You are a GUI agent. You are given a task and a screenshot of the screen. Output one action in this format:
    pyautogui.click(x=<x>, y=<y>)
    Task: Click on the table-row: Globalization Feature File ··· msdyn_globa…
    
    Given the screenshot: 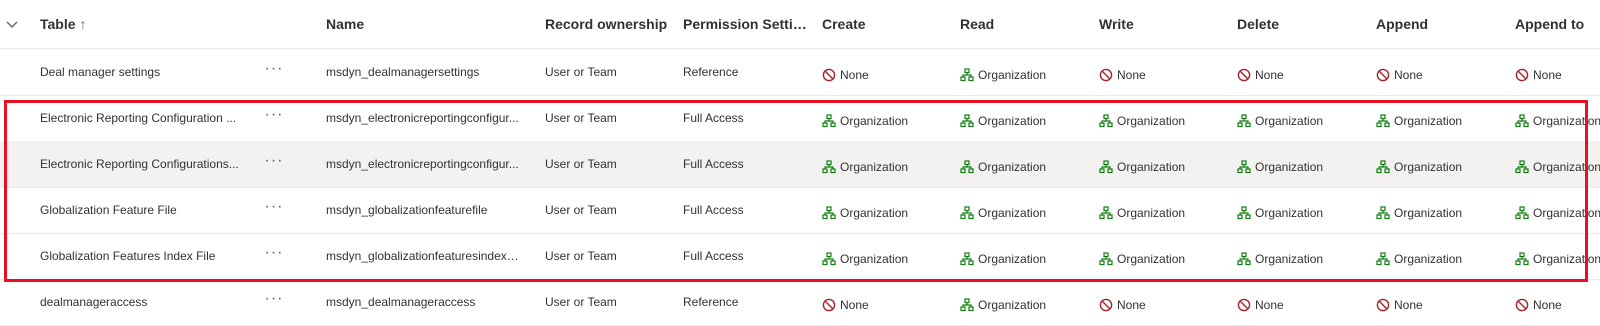 What is the action you would take?
    pyautogui.click(x=800, y=210)
    